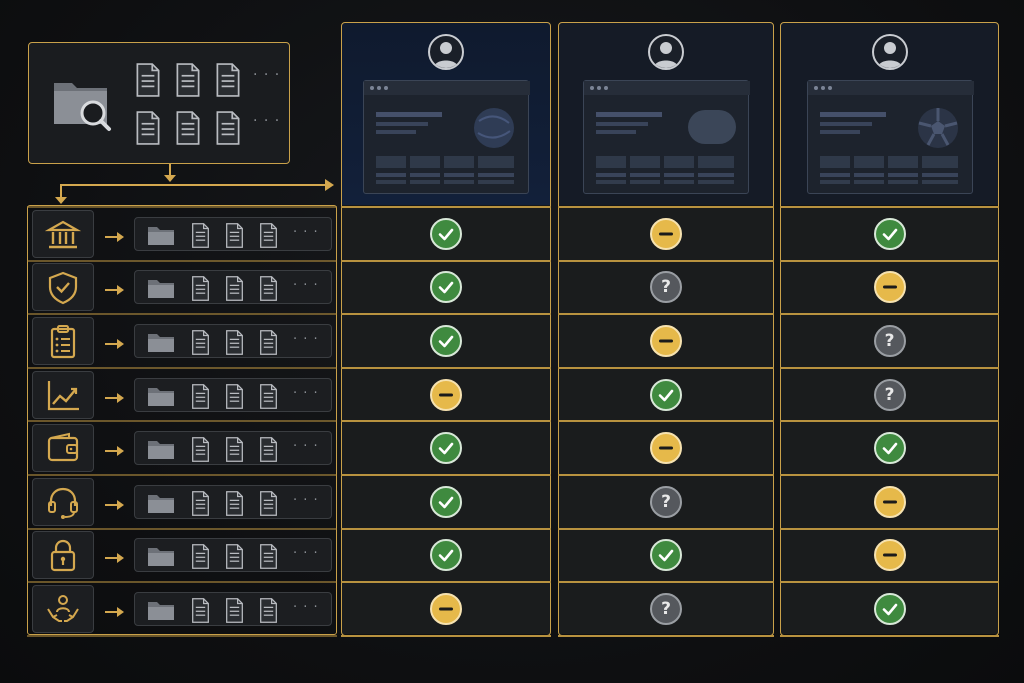 This screenshot has height=683, width=1024. Describe the element at coordinates (446, 52) in the screenshot. I see `user-avatar-icon` at that location.